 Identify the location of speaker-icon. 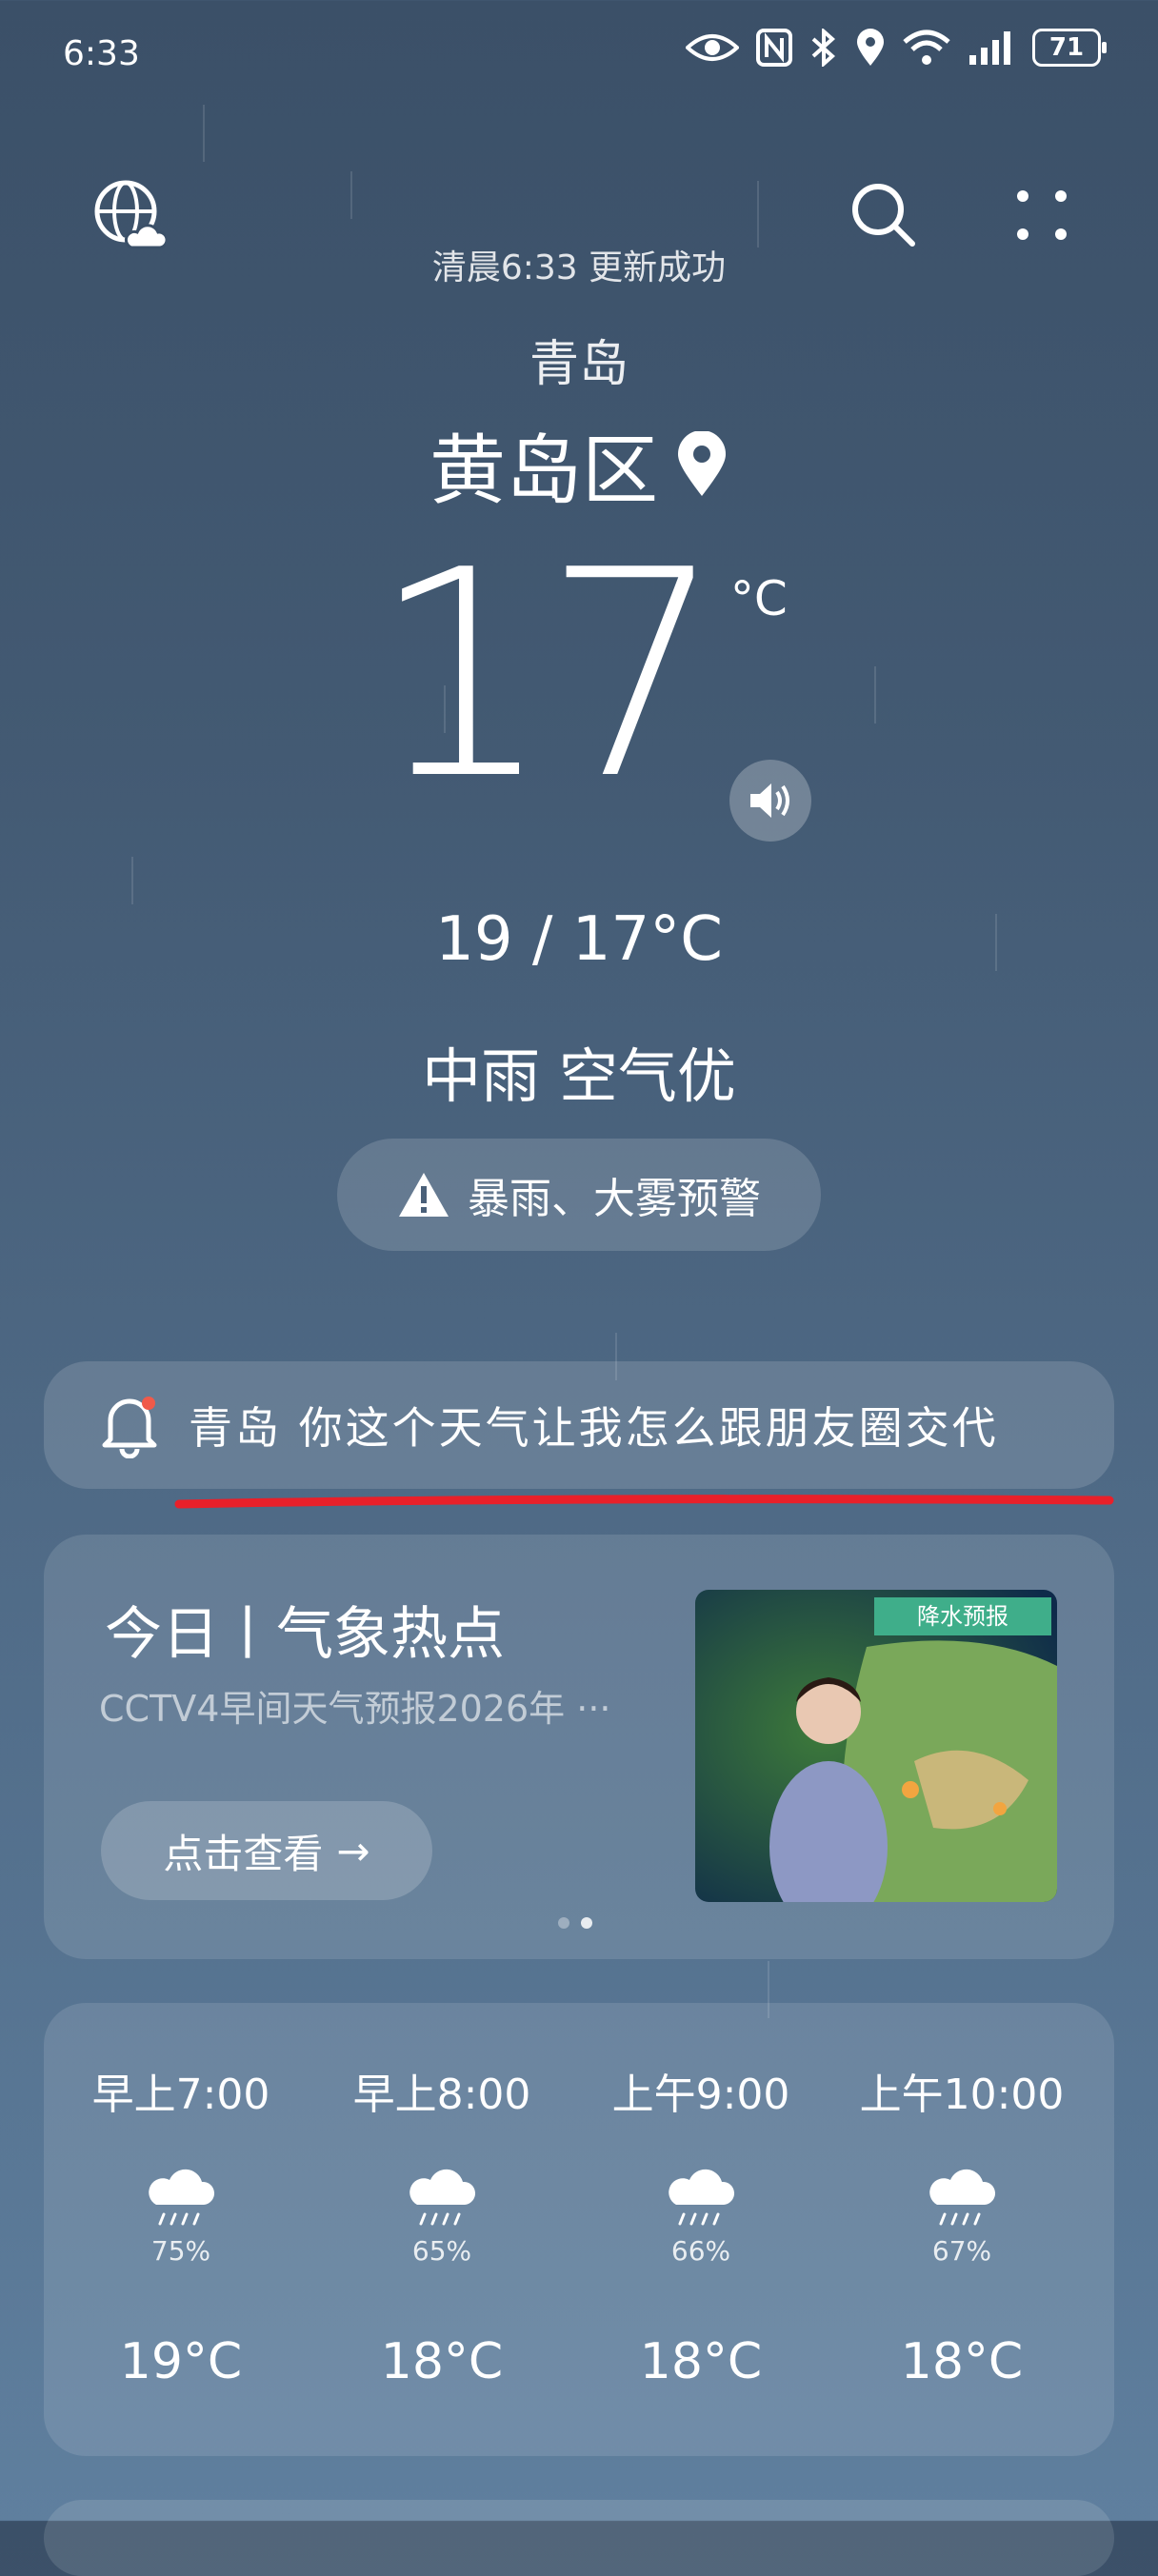
(770, 800).